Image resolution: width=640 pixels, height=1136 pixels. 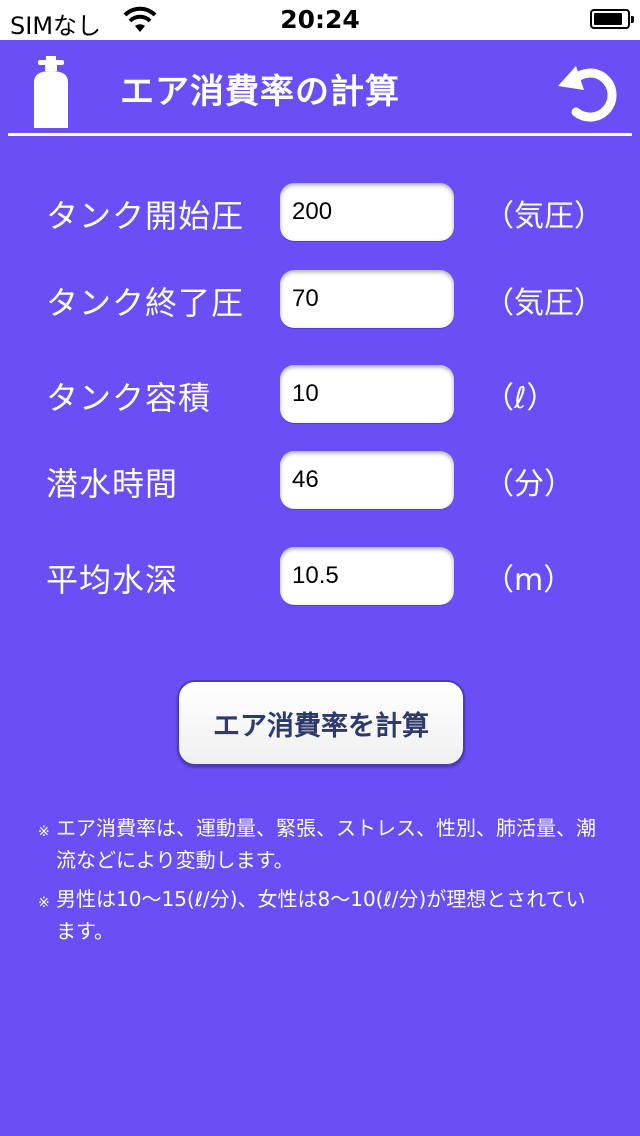 What do you see at coordinates (145, 216) in the screenshot?
I see `start-pressure-label: タンク開始圧` at bounding box center [145, 216].